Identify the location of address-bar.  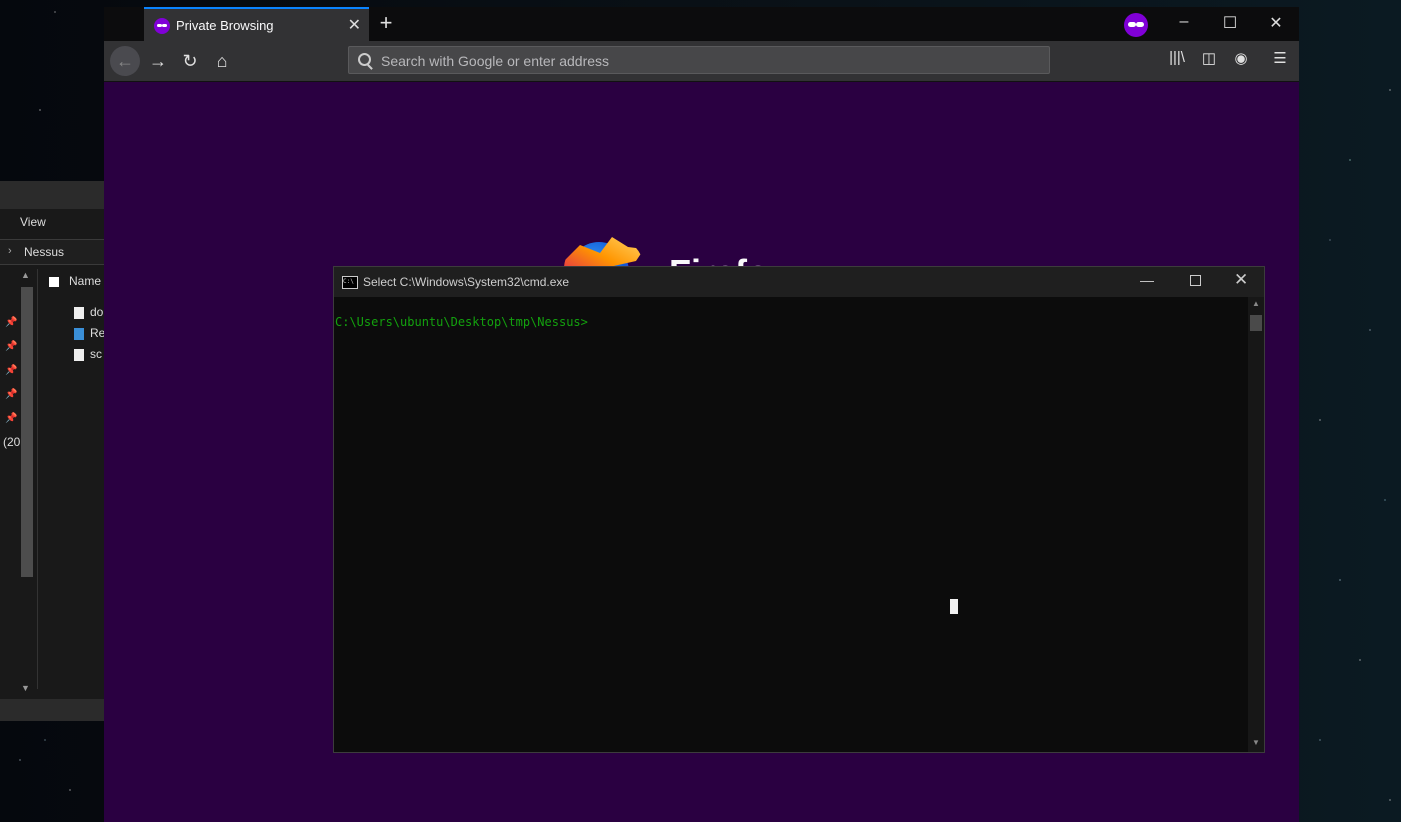
(699, 60).